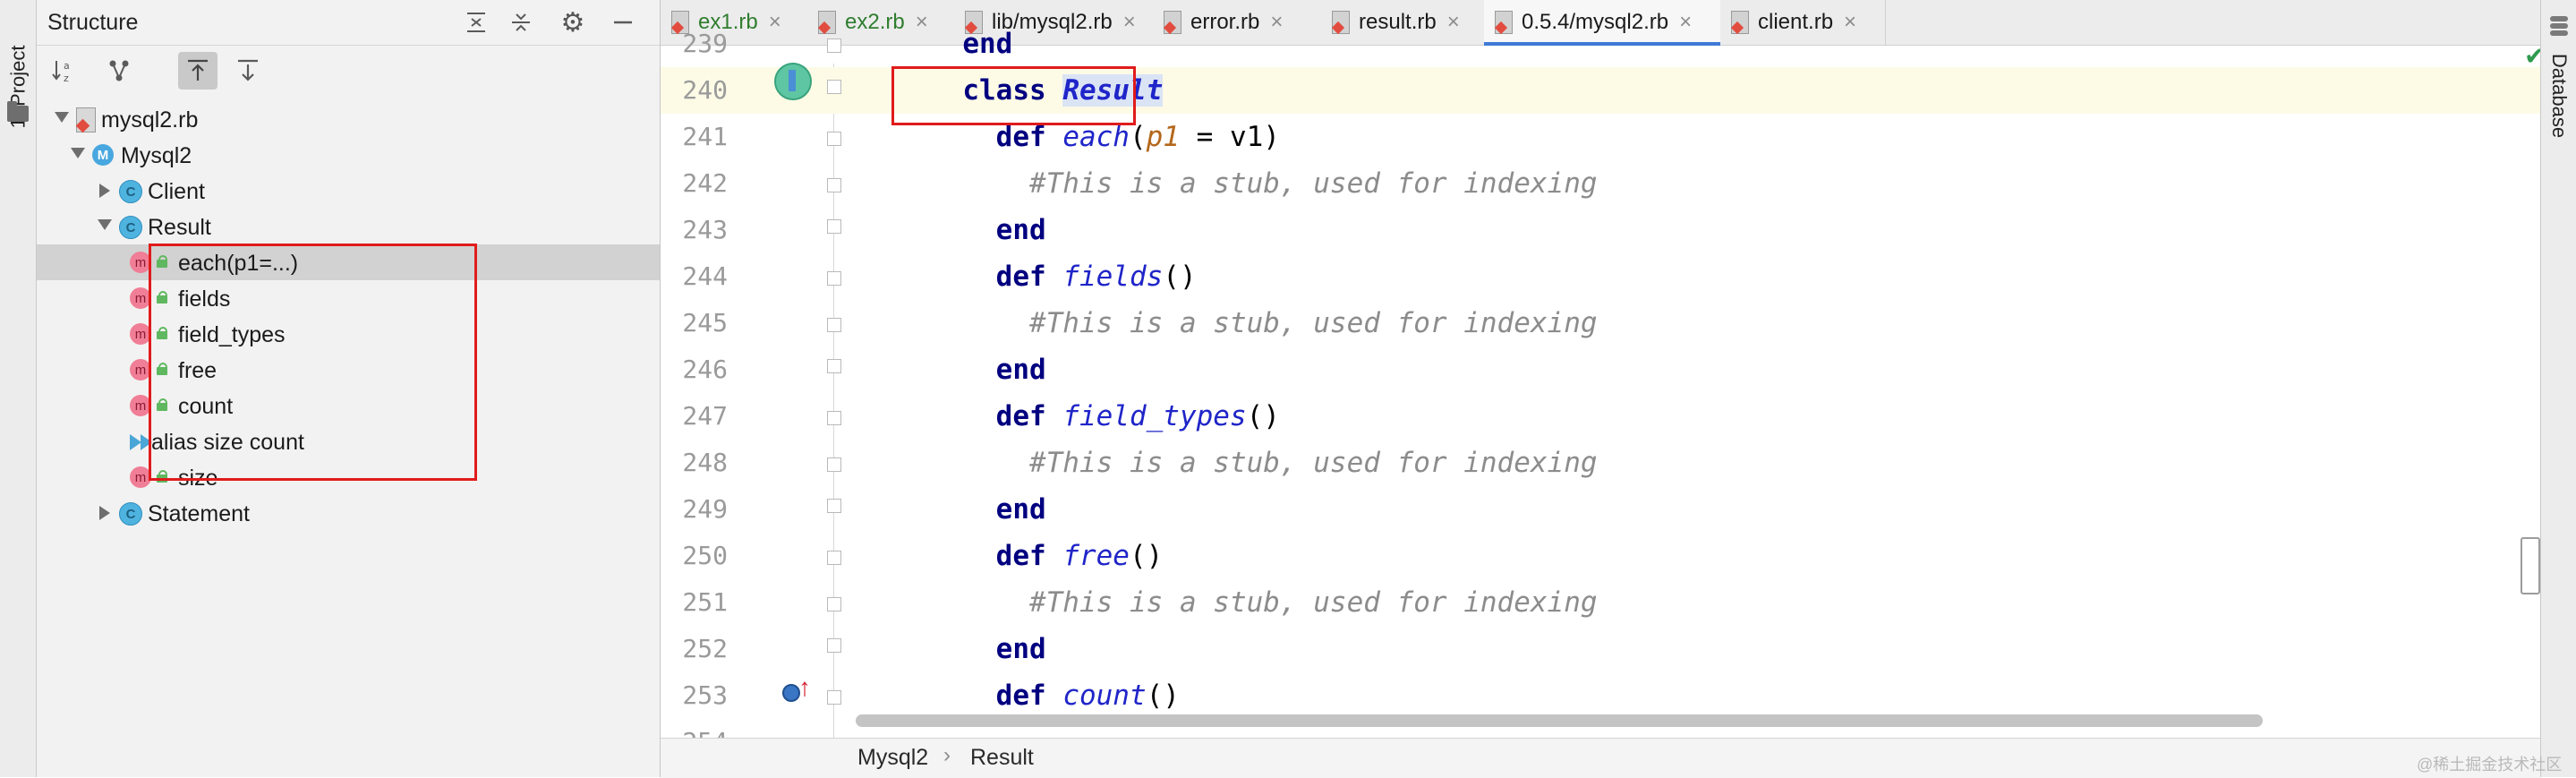 This screenshot has height=778, width=2576. Describe the element at coordinates (705, 276) in the screenshot. I see `line-number: 244` at that location.